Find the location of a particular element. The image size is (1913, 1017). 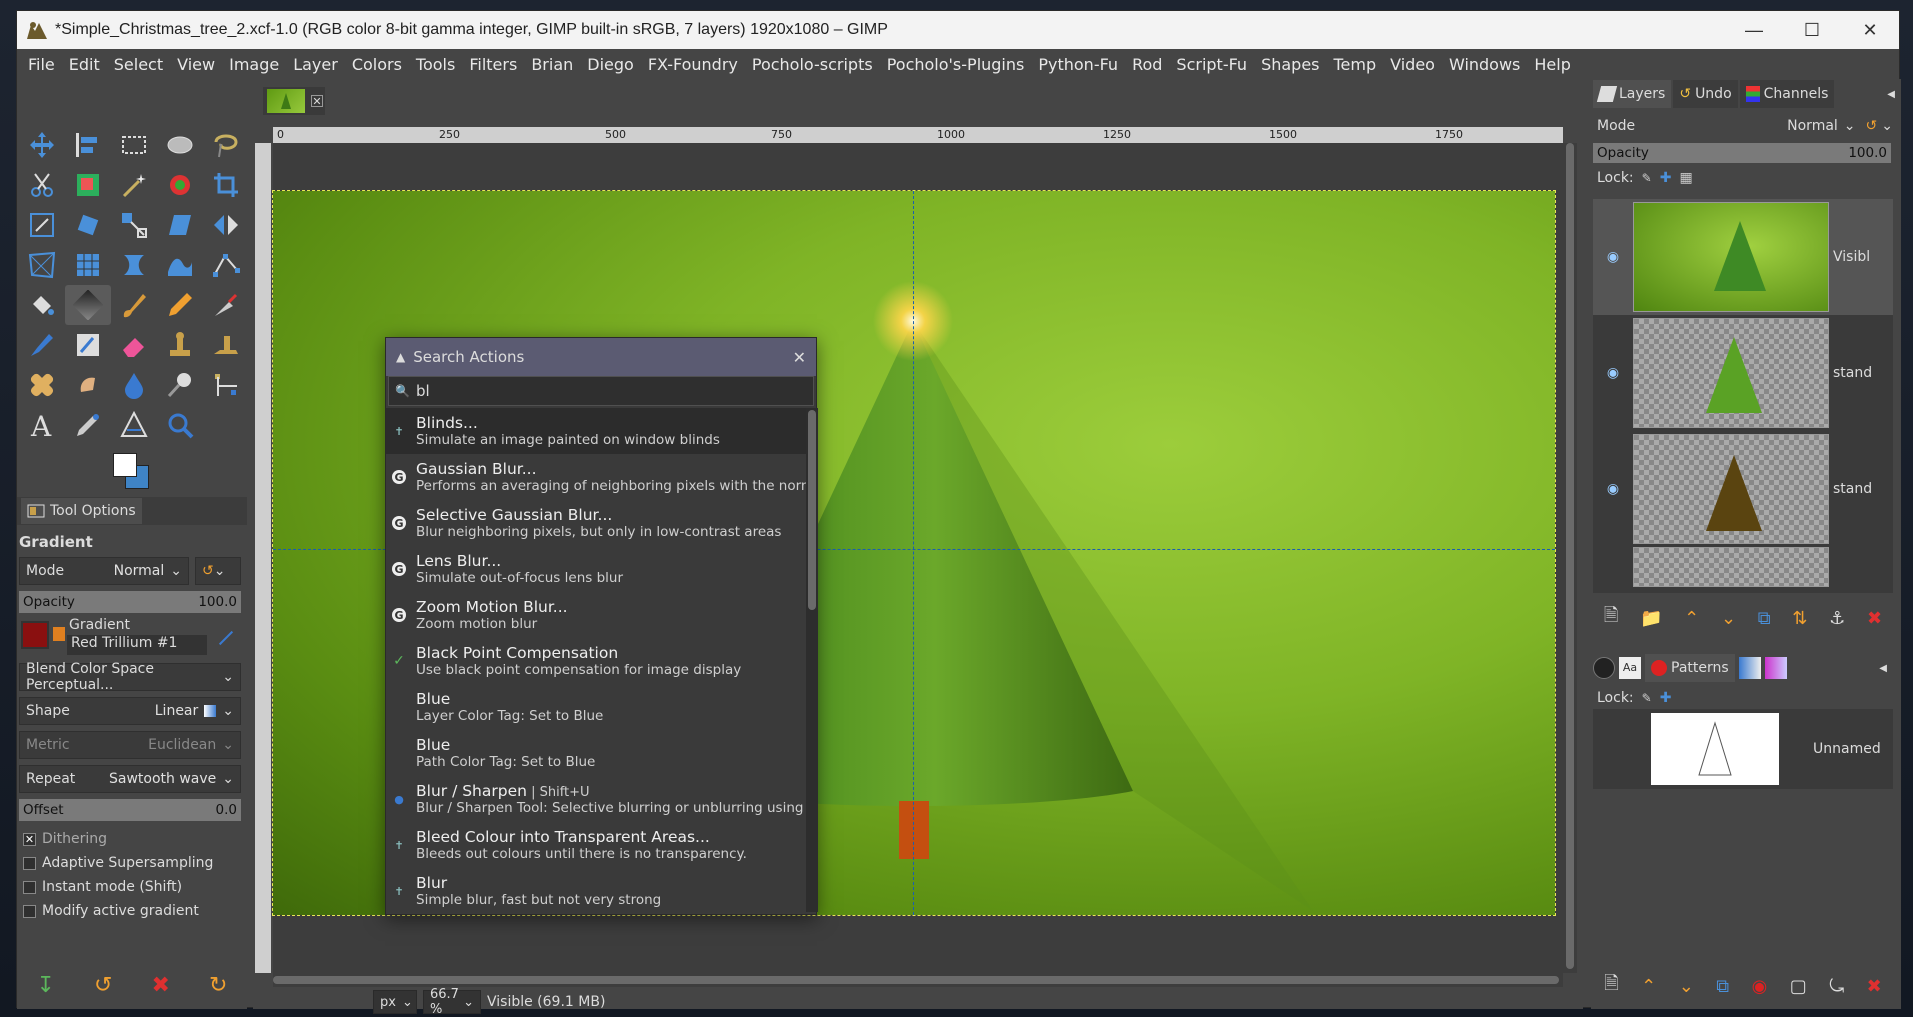

shape-combo: Shape Linear ⌄ is located at coordinates (130, 711).